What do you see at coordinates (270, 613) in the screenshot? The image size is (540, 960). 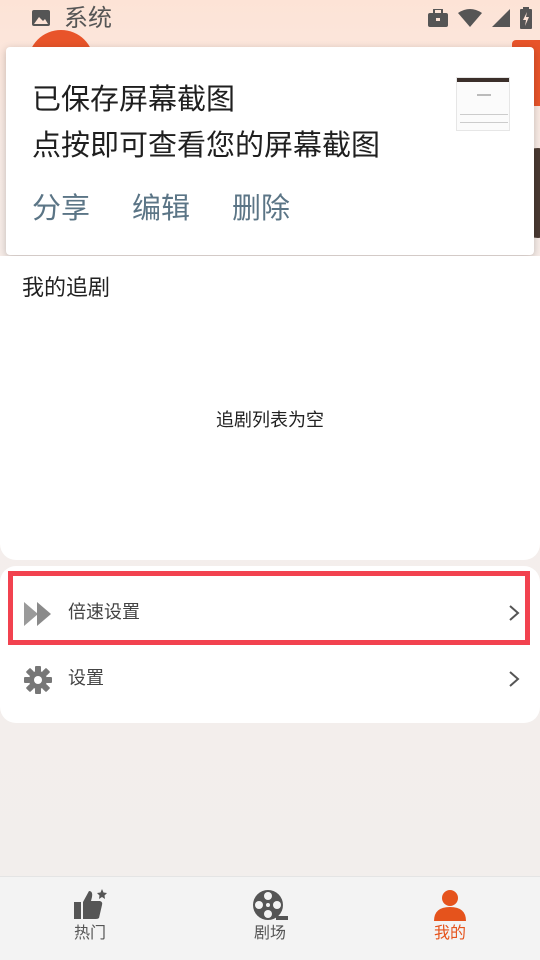 I see `playback-speed-setting: 倍速设置` at bounding box center [270, 613].